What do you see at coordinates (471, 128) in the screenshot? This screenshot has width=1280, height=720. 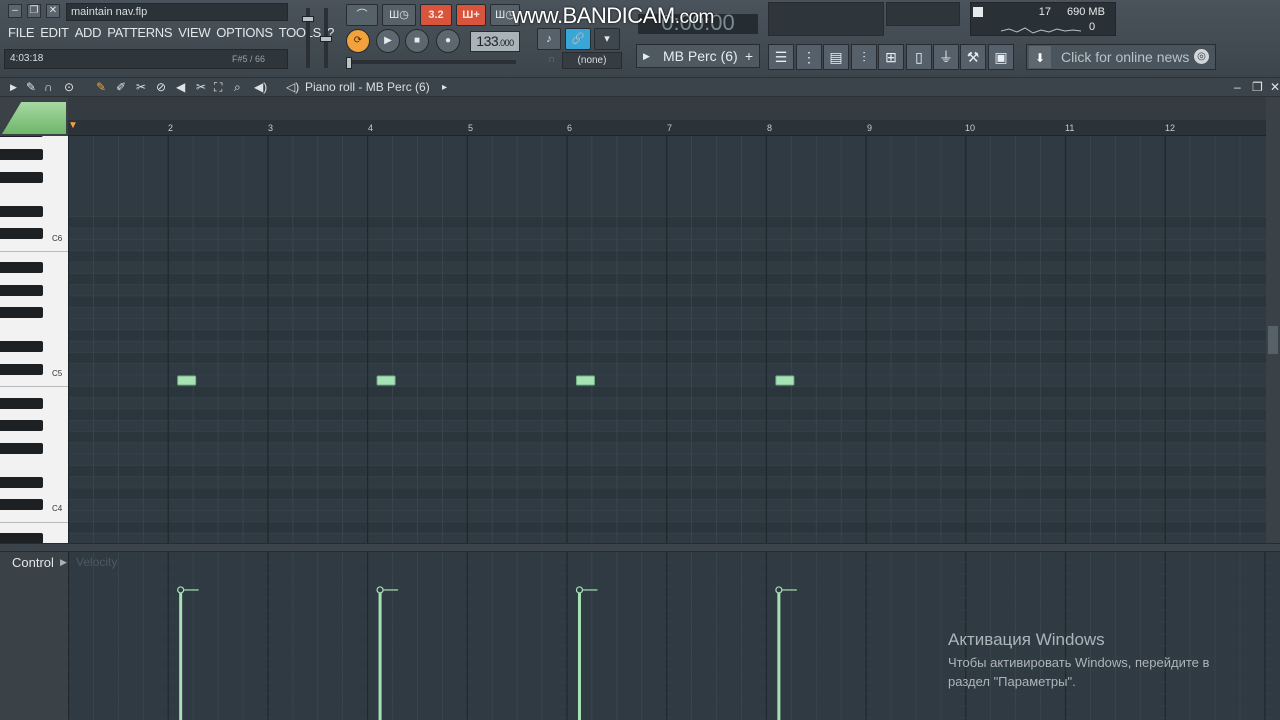 I see `bar-number: 5` at bounding box center [471, 128].